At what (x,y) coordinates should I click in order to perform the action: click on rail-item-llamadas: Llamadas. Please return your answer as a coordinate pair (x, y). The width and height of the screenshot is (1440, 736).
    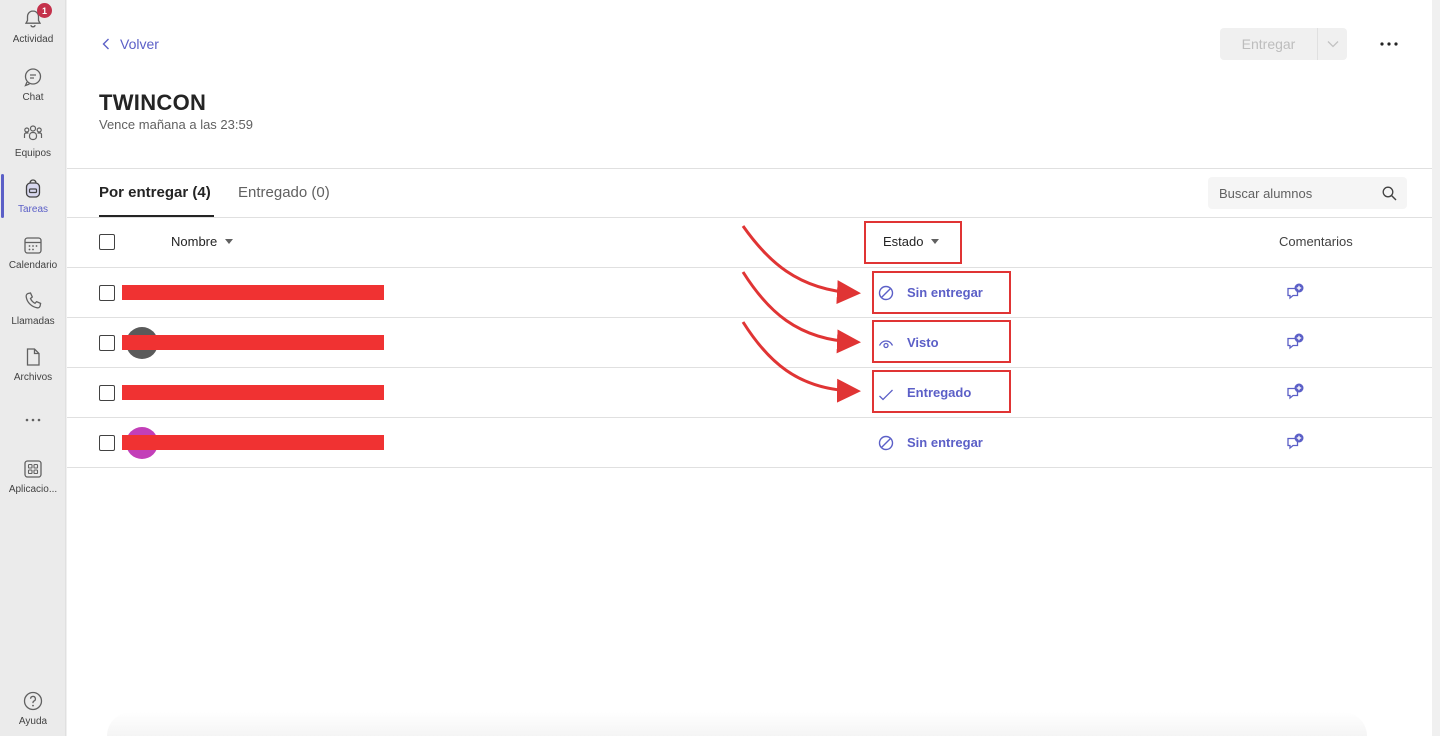
    Looking at the image, I should click on (33, 310).